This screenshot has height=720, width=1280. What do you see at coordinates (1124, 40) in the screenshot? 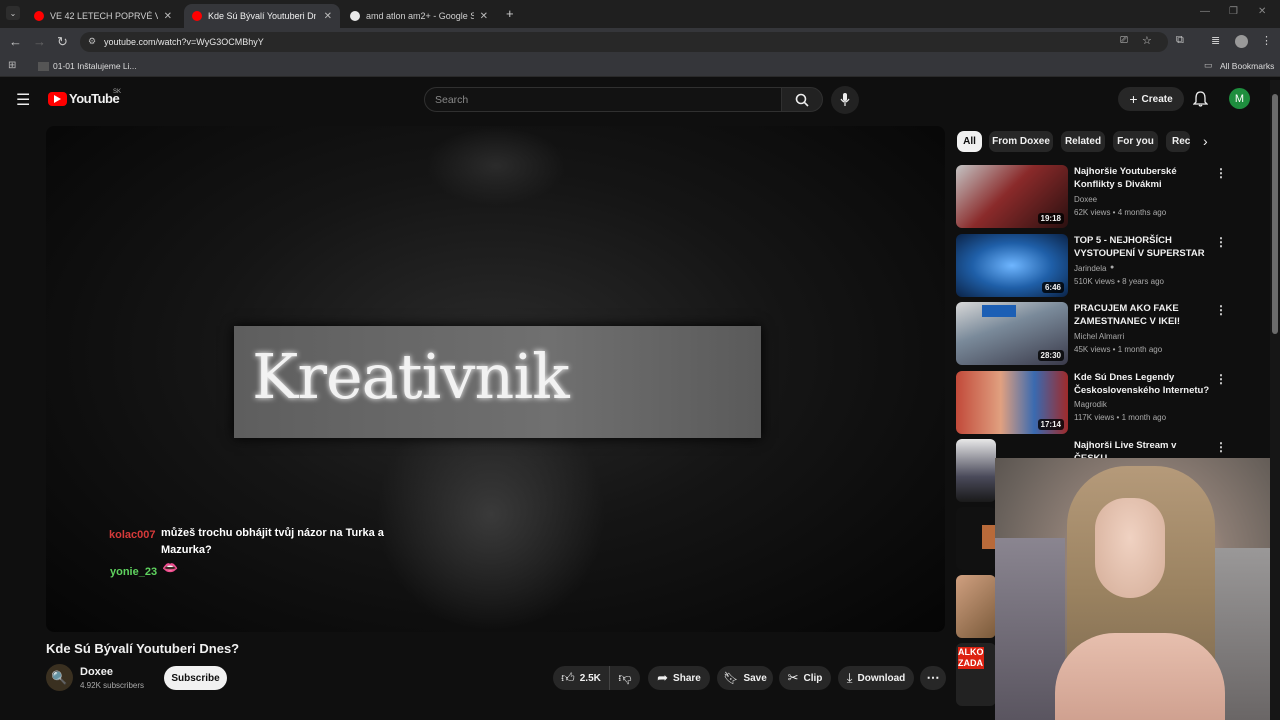
I see `install-app-icon: ⎚` at bounding box center [1124, 40].